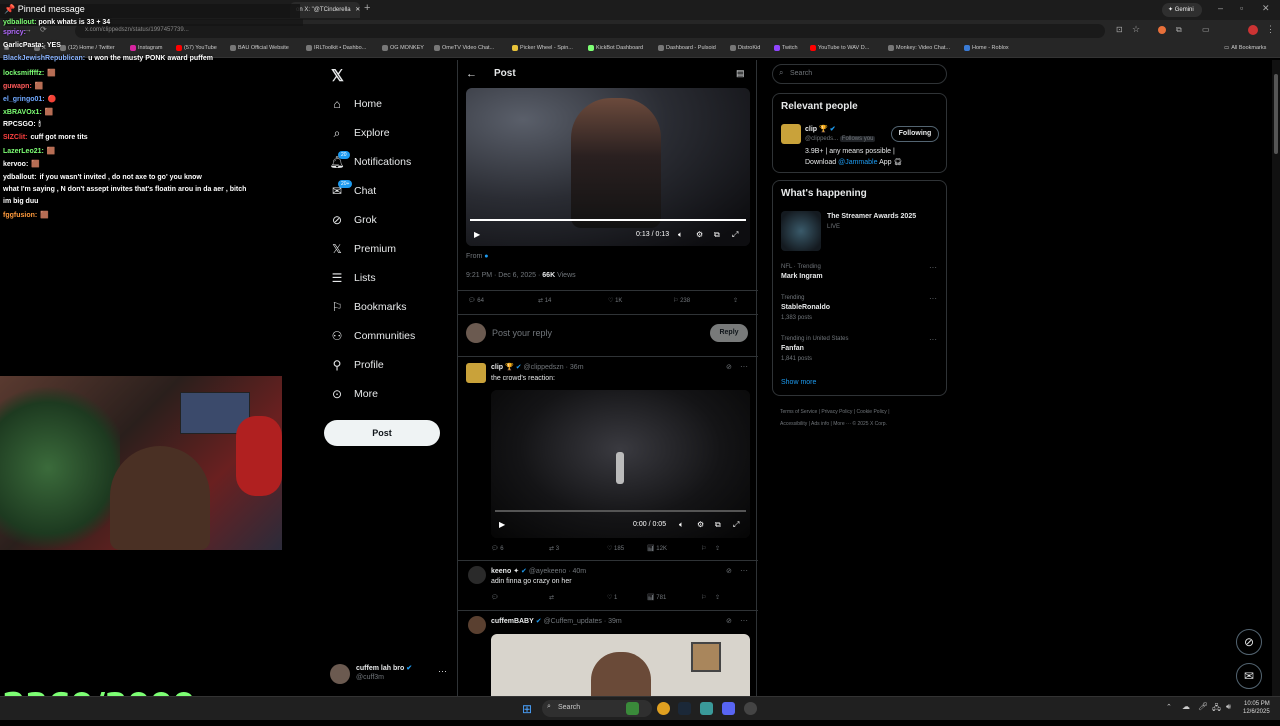 This screenshot has width=1280, height=726. I want to click on nav-lists: ☰ Lists, so click(353, 278).